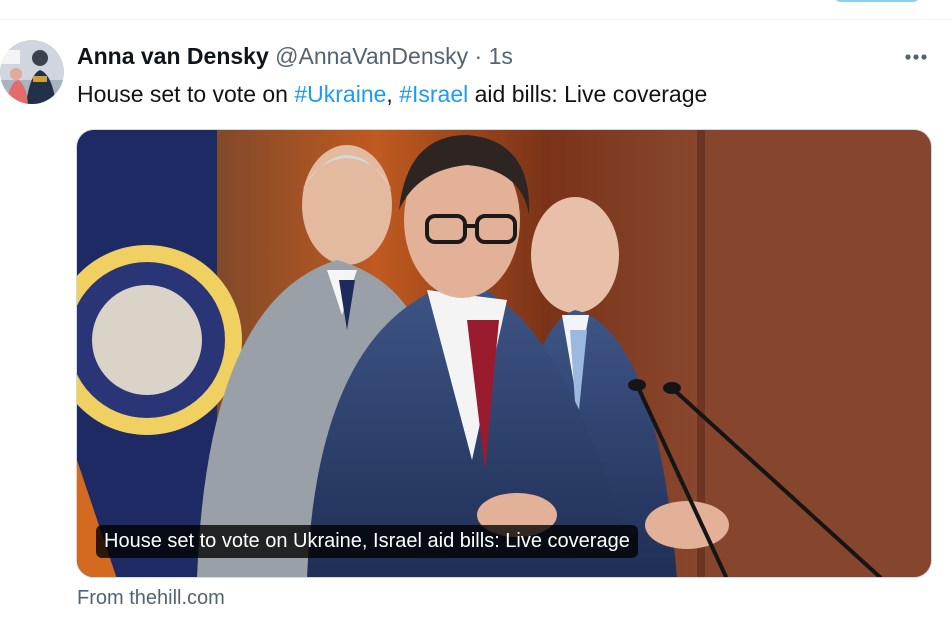  Describe the element at coordinates (32, 72) in the screenshot. I see `avatar` at that location.